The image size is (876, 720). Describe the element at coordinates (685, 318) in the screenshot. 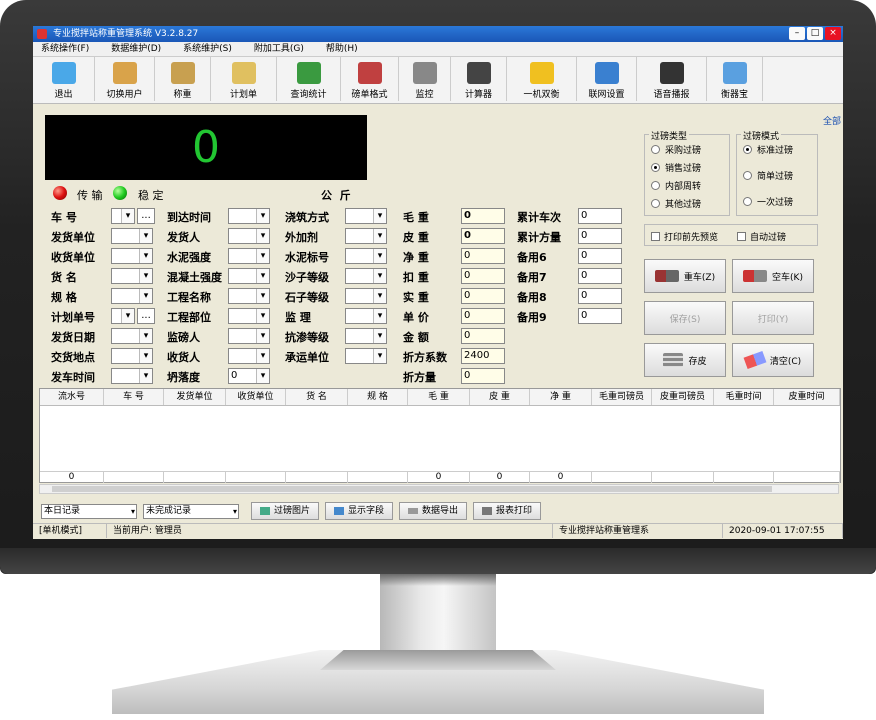

I see `save-button: 保存(S)` at that location.